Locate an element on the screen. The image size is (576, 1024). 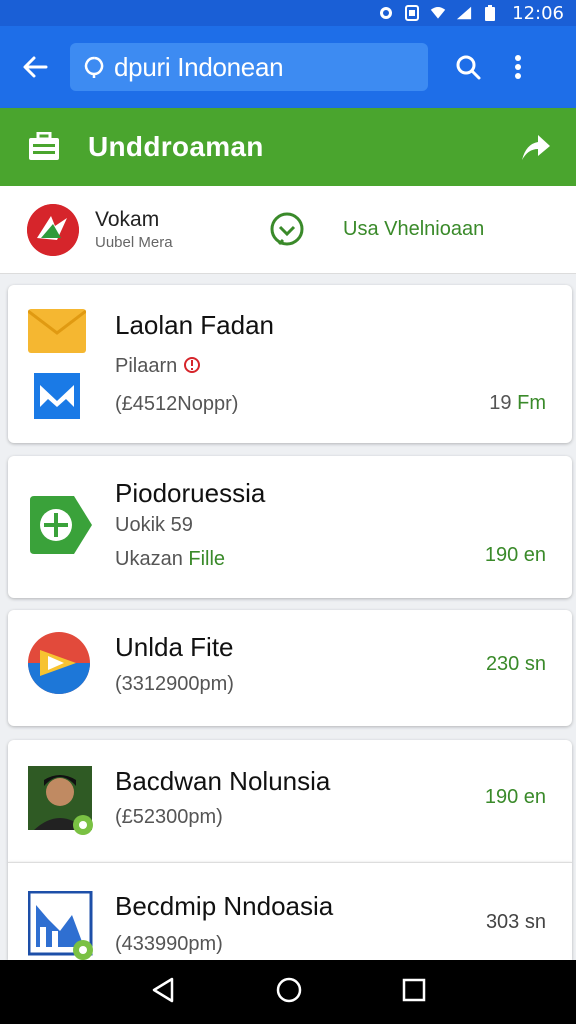
back-arrow-icon is located at coordinates (35, 67).